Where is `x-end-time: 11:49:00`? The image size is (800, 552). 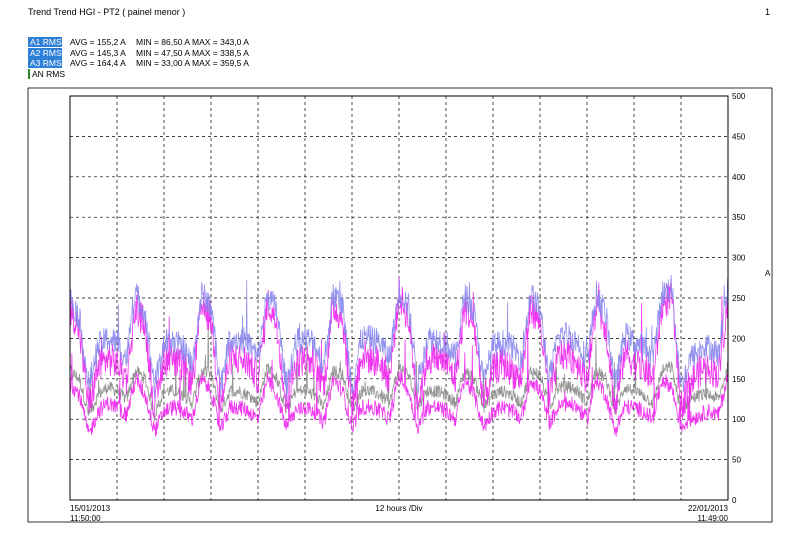
x-end-time: 11:49:00 is located at coordinates (712, 518).